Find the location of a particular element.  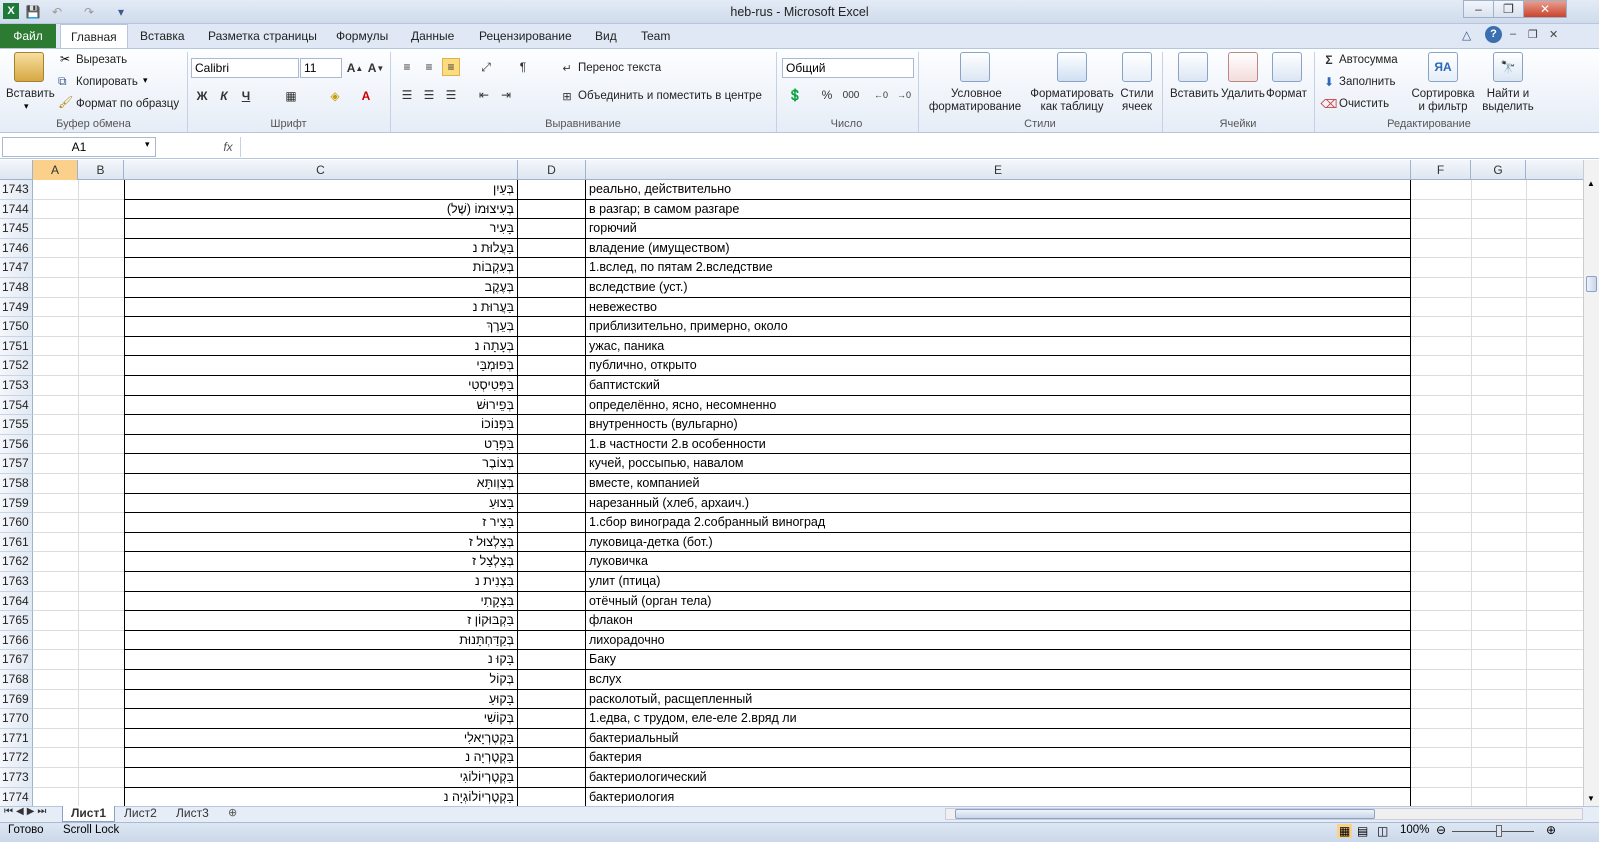

cell-e-russian: кучей, россыпью, навалом is located at coordinates (998, 464).